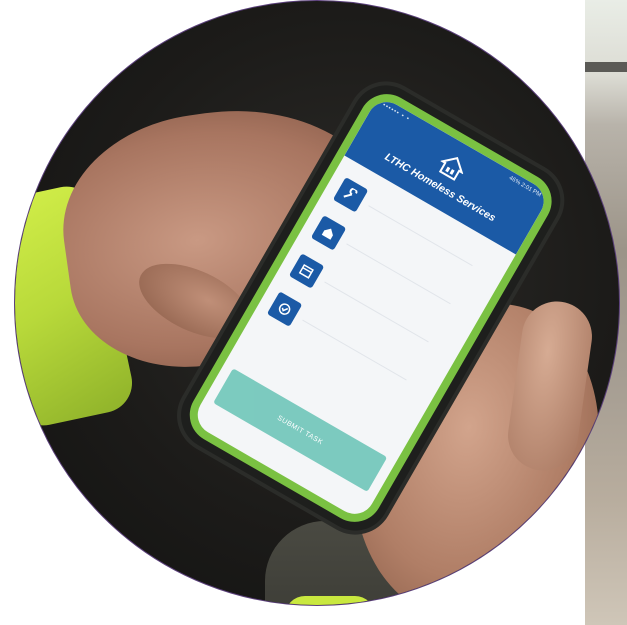 This screenshot has width=627, height=625. I want to click on submit-task-button: SUBMIT TASK, so click(300, 430).